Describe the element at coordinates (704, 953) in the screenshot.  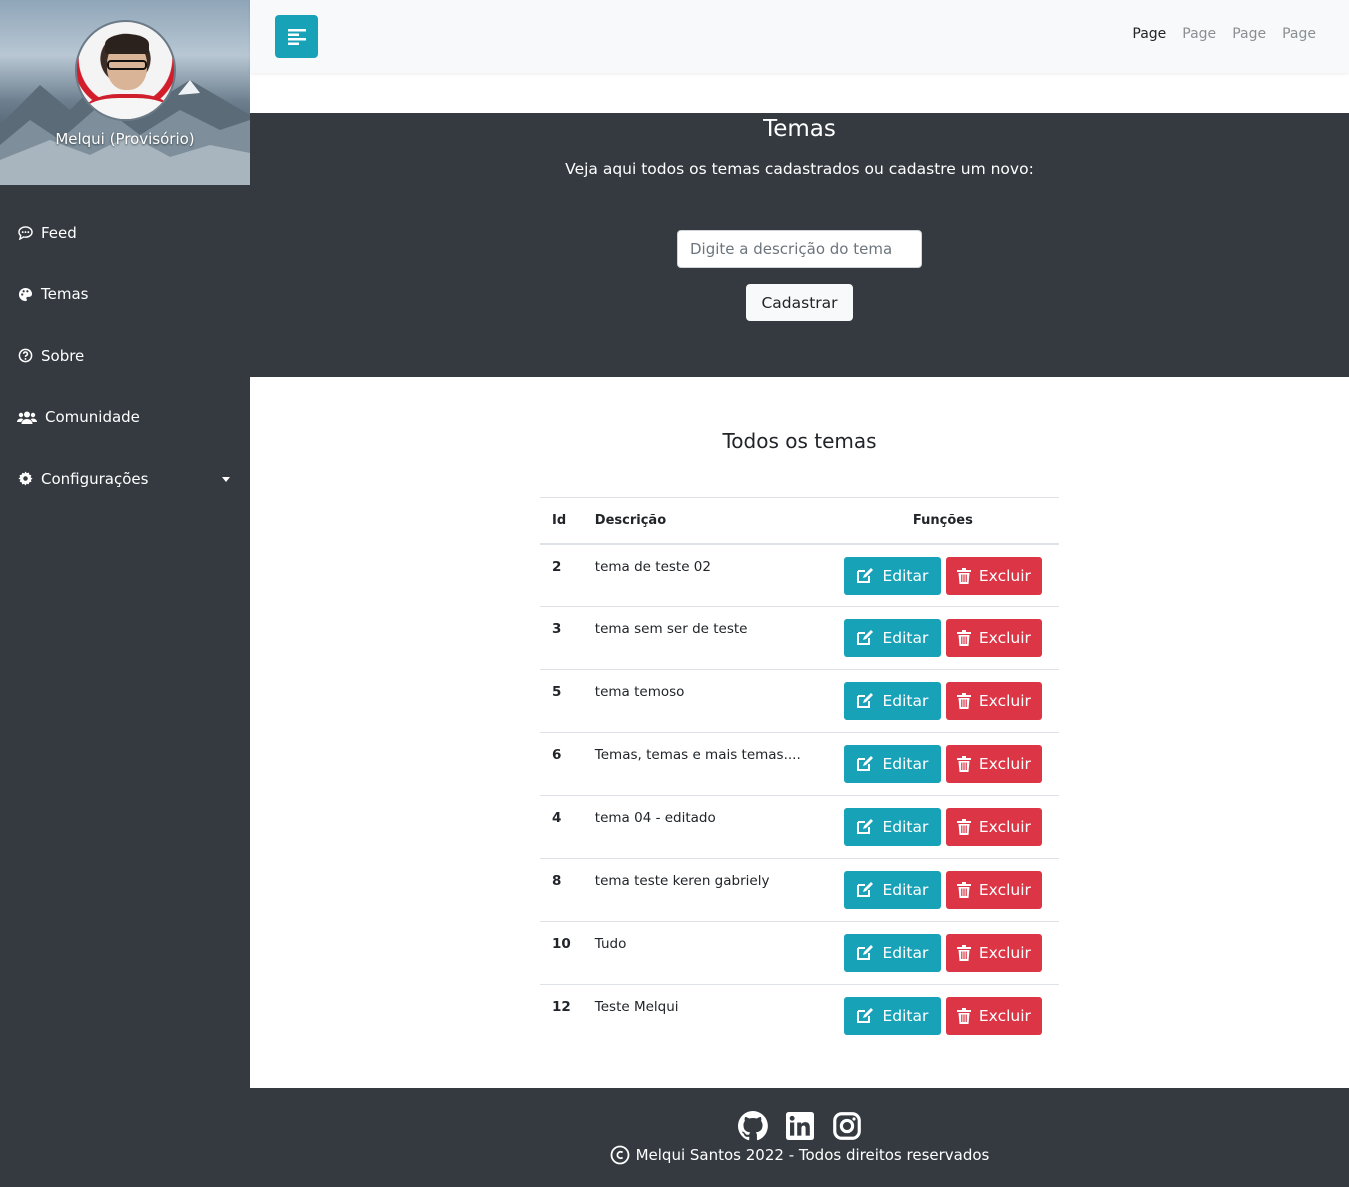
I see `row-description: Tudo` at that location.